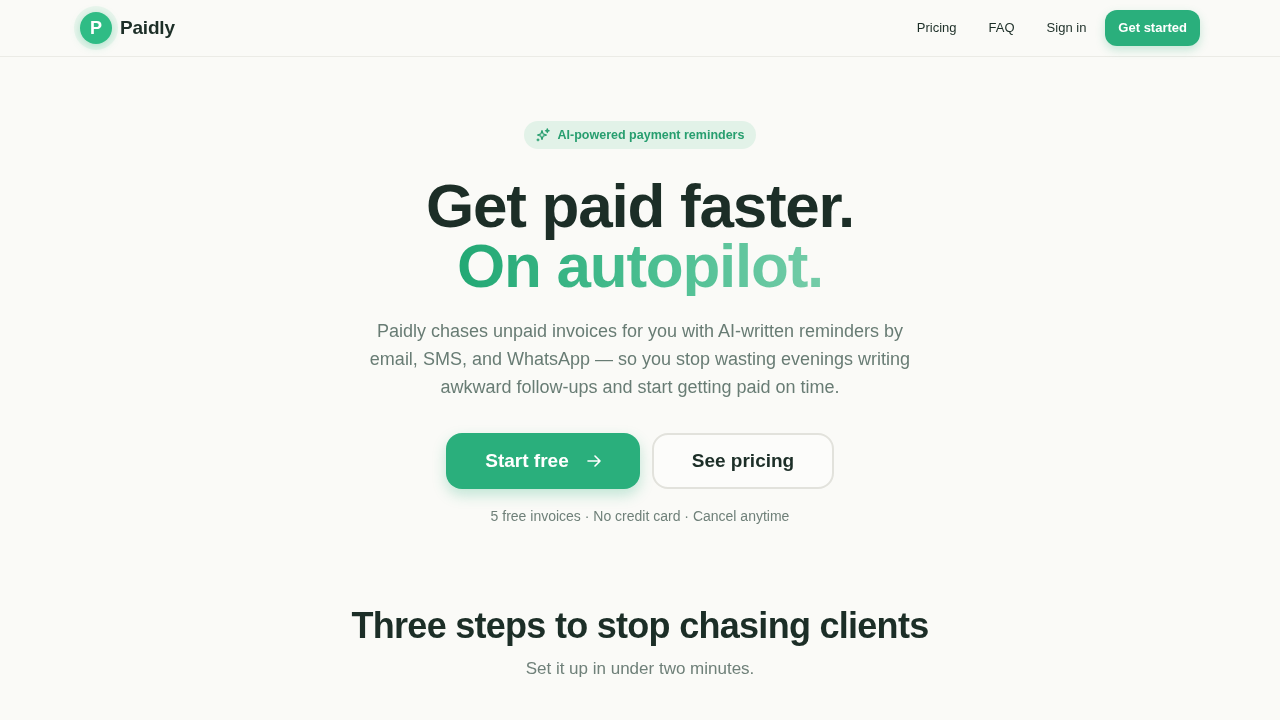 The height and width of the screenshot is (720, 1280). What do you see at coordinates (542, 135) in the screenshot?
I see `sparkle-icon` at bounding box center [542, 135].